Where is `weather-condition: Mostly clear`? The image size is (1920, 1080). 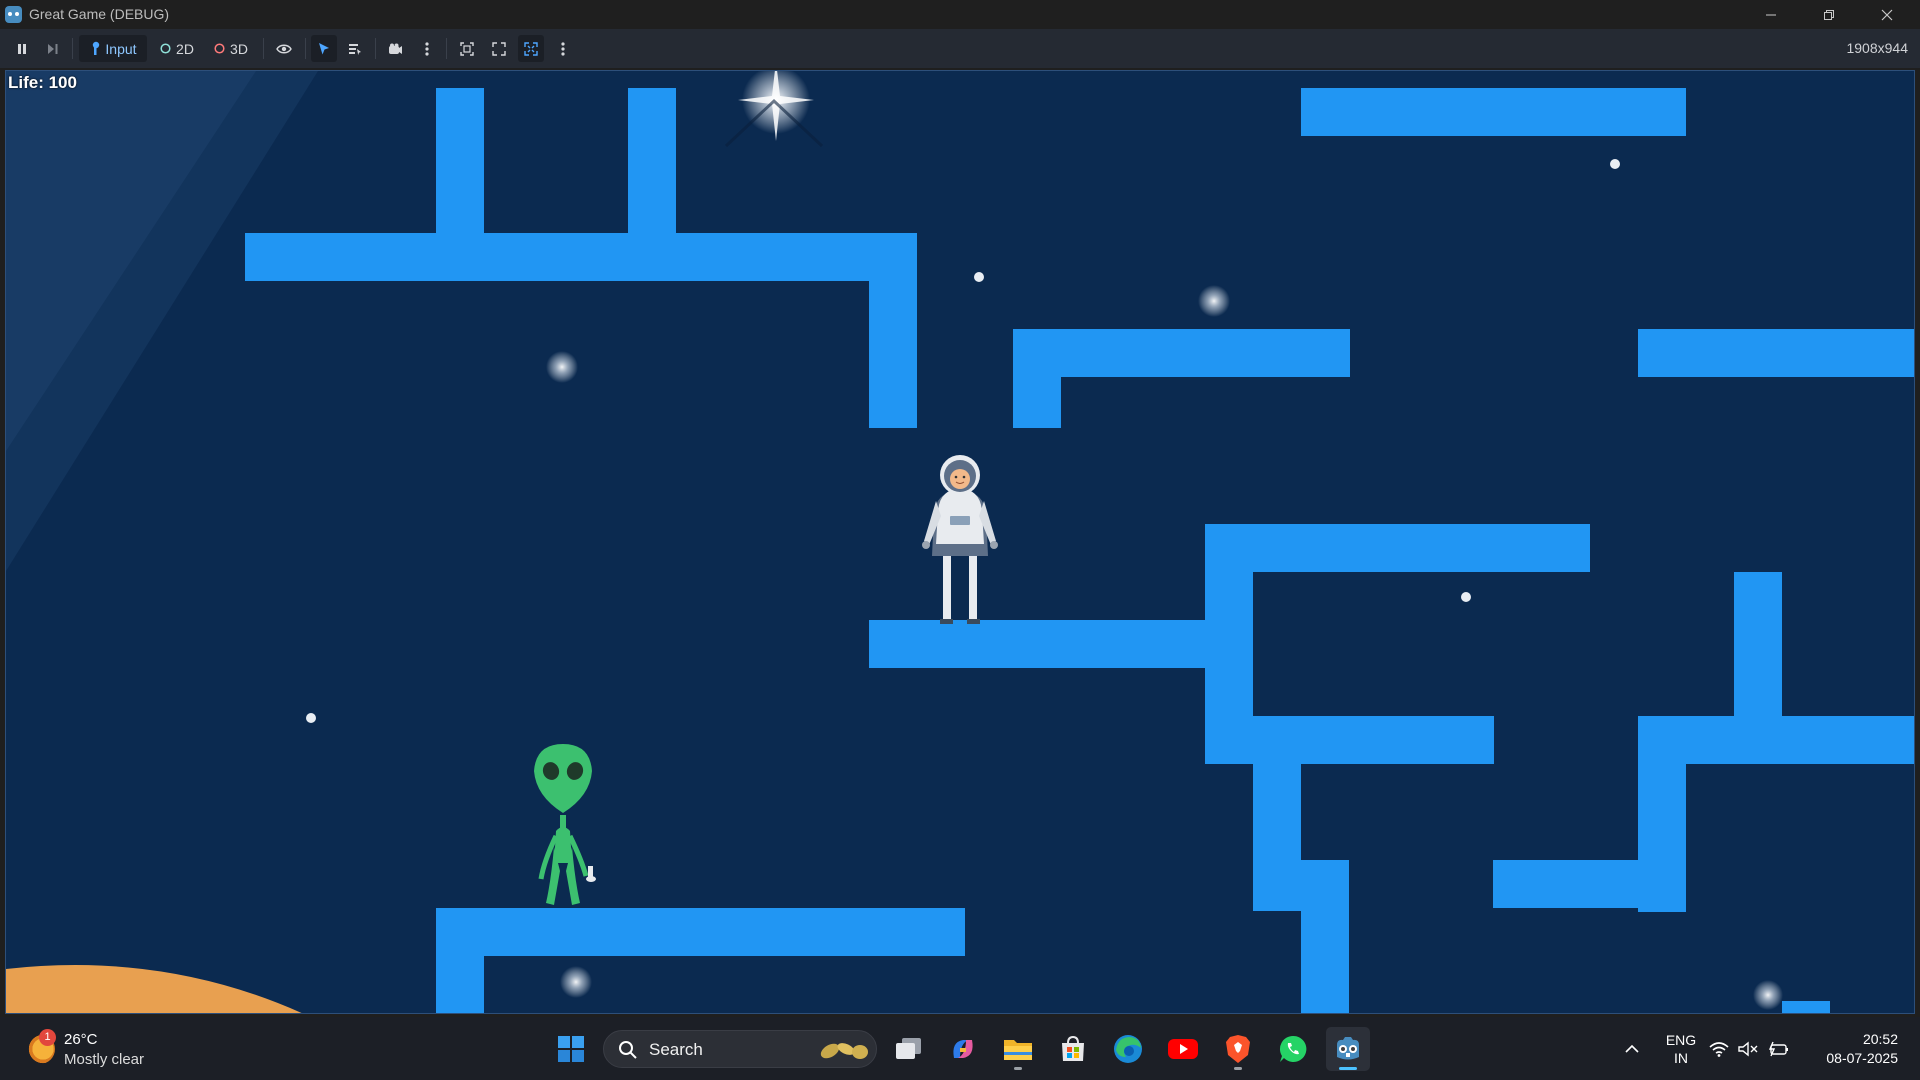 weather-condition: Mostly clear is located at coordinates (104, 1059).